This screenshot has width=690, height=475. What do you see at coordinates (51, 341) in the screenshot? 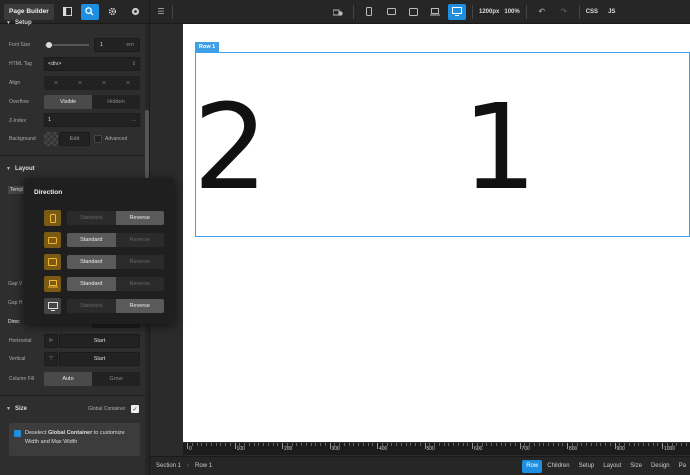
I see `horizontal-align-icon: ⊫` at bounding box center [51, 341].